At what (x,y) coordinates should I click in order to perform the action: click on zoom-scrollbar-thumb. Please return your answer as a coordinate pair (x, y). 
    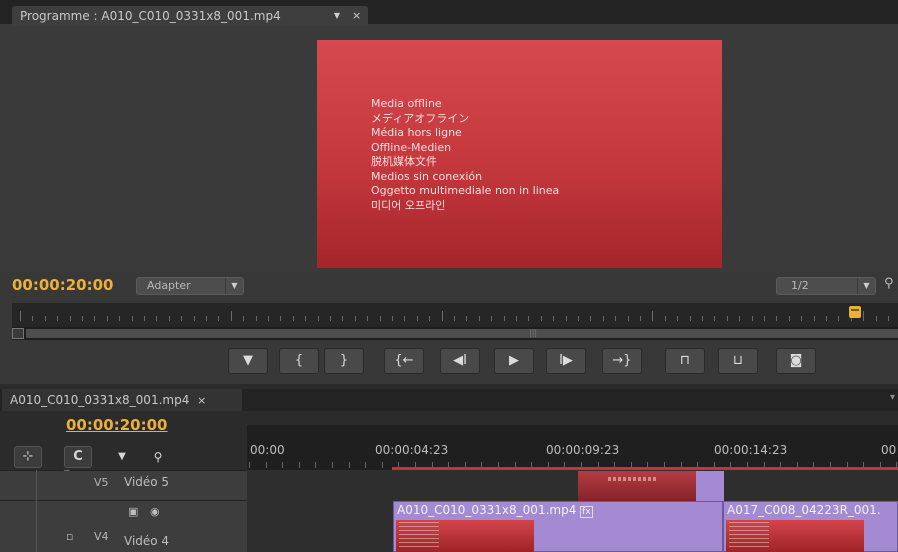
    Looking at the image, I should click on (462, 333).